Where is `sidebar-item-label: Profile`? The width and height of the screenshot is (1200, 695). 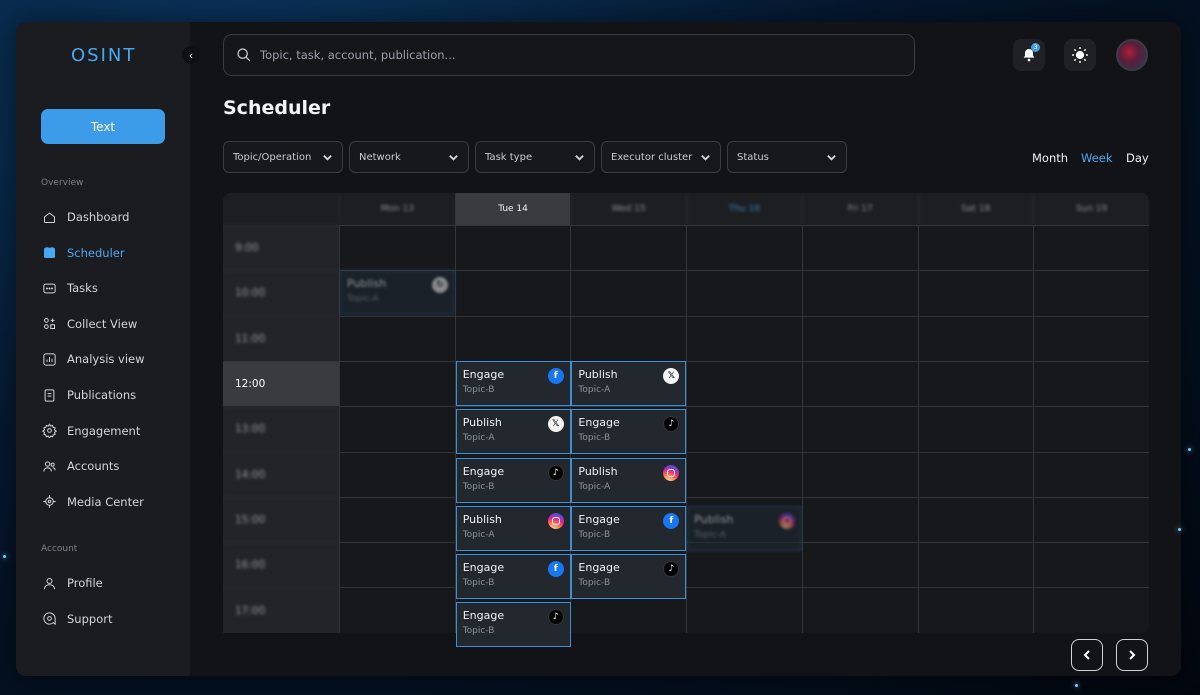 sidebar-item-label: Profile is located at coordinates (85, 583).